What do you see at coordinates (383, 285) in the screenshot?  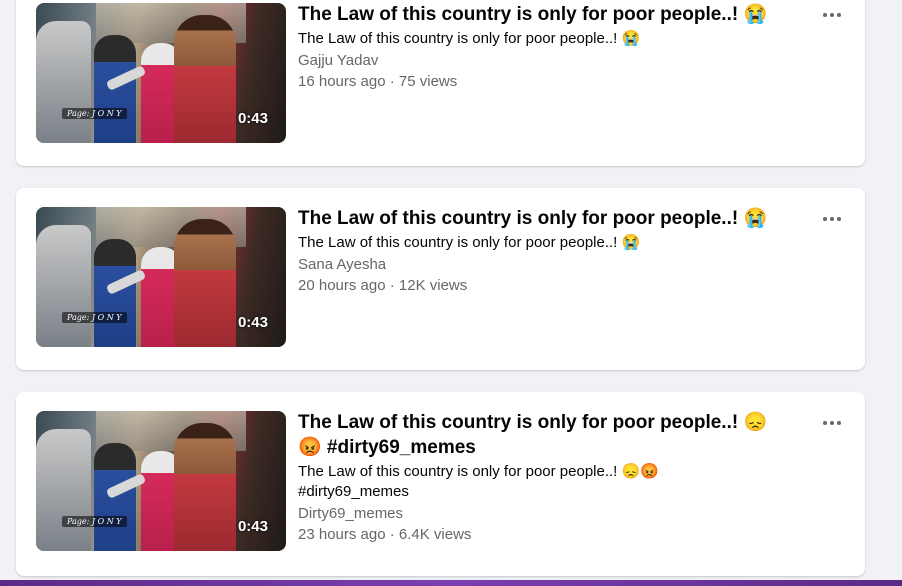 I see `video-meta: 20 hours ago · 12K views` at bounding box center [383, 285].